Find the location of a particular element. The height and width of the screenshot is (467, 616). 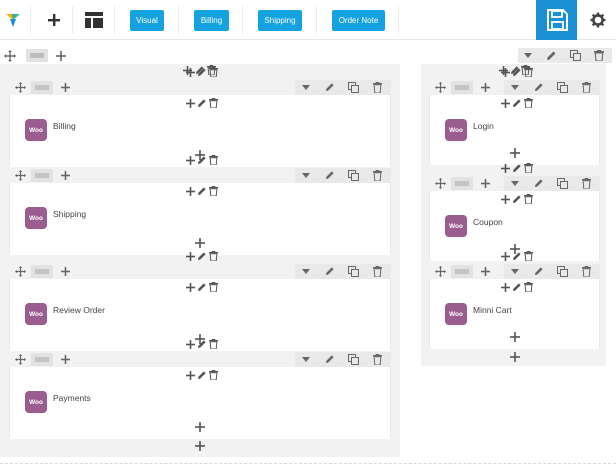

element-label: Billing is located at coordinates (64, 126).